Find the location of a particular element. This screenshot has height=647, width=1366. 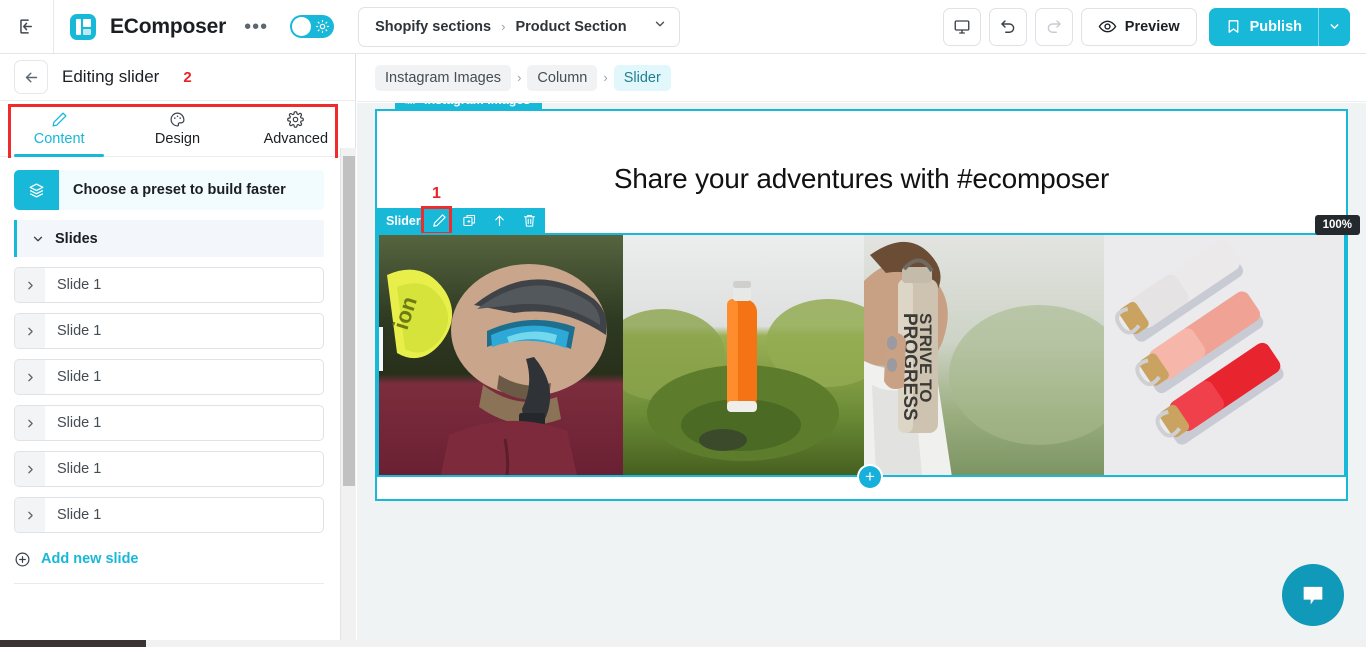

document-selector: Shopify sections › Product Section is located at coordinates (519, 26).